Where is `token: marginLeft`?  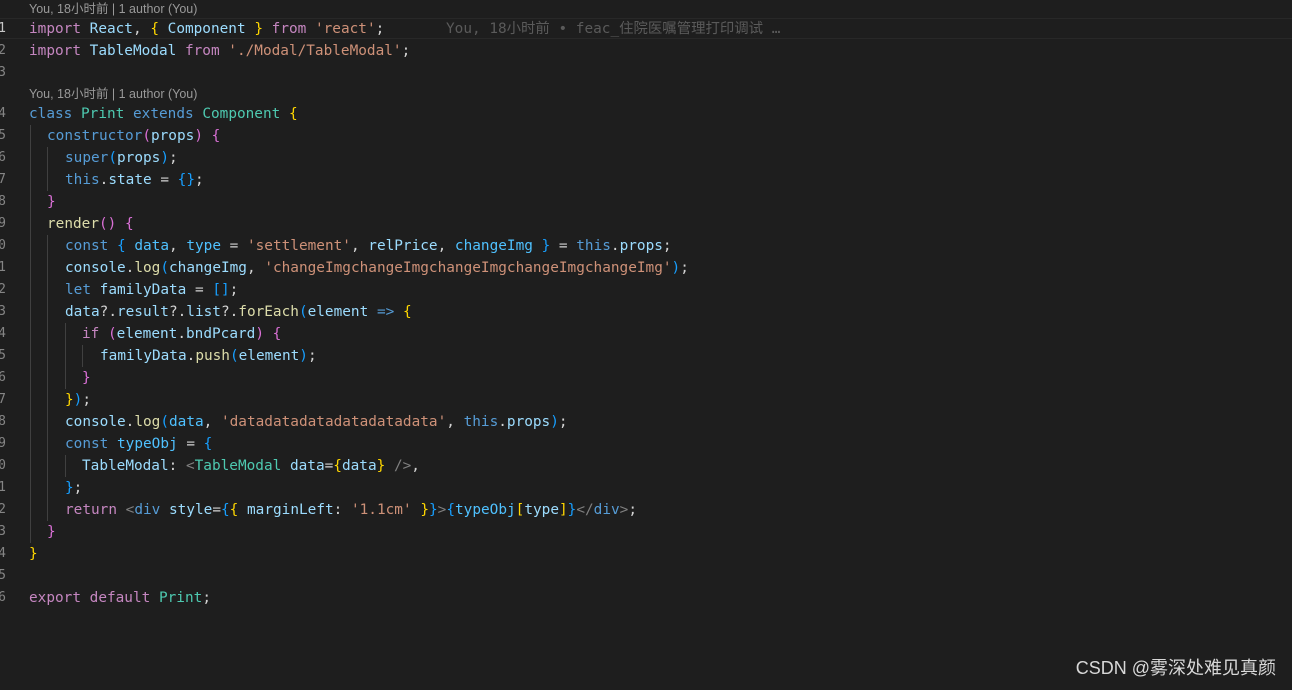
token: marginLeft is located at coordinates (290, 510).